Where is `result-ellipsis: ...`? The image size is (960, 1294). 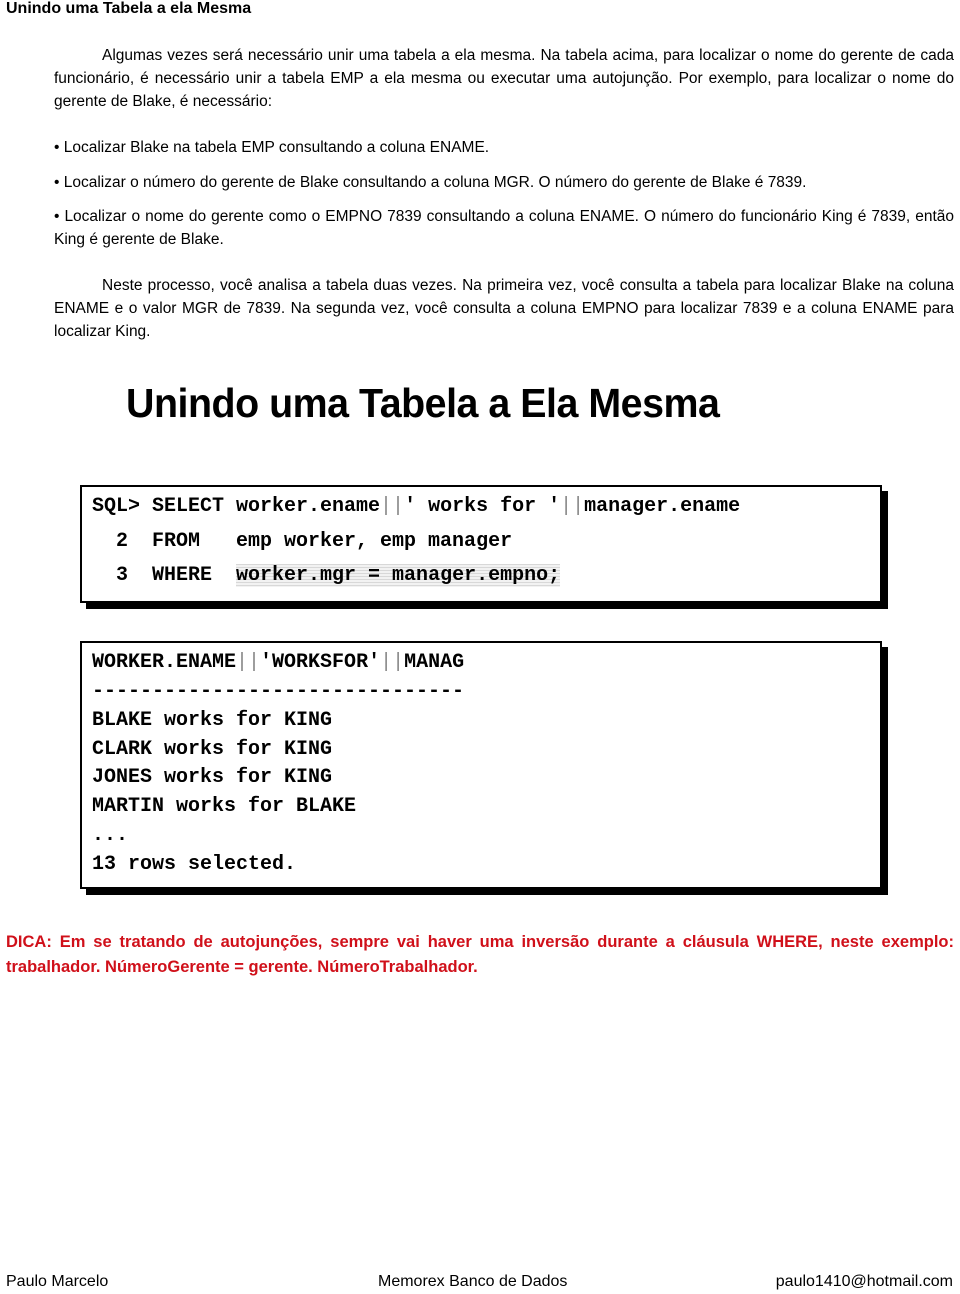 result-ellipsis: ... is located at coordinates (110, 835).